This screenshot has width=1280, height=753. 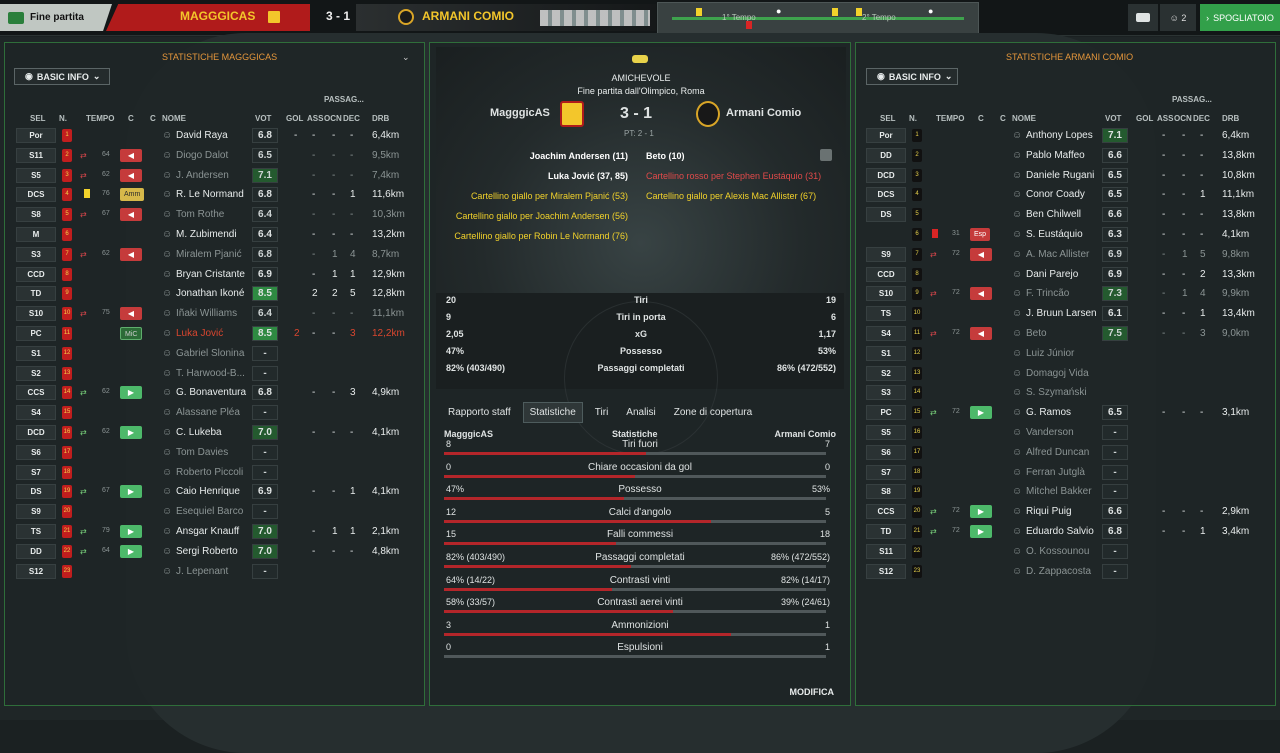 What do you see at coordinates (1060, 175) in the screenshot?
I see `player-name: Daniele Rugani` at bounding box center [1060, 175].